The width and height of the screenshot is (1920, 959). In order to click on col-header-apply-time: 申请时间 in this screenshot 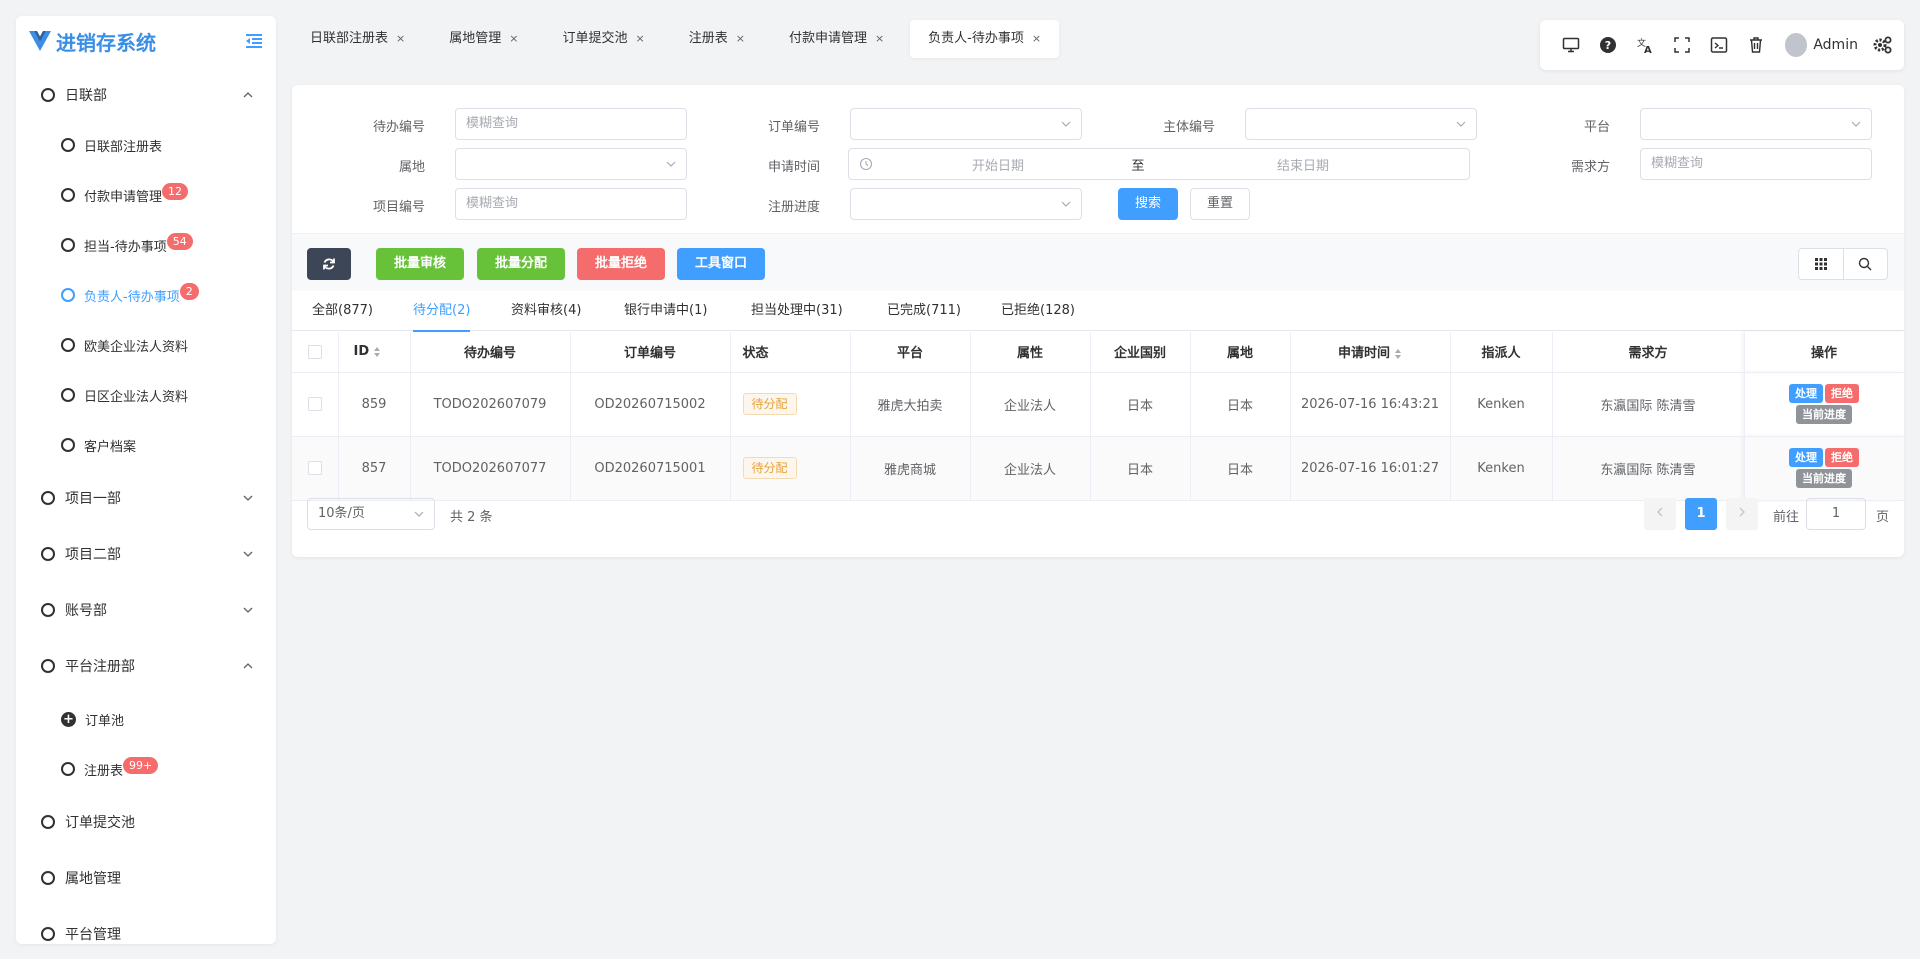, I will do `click(1370, 352)`.